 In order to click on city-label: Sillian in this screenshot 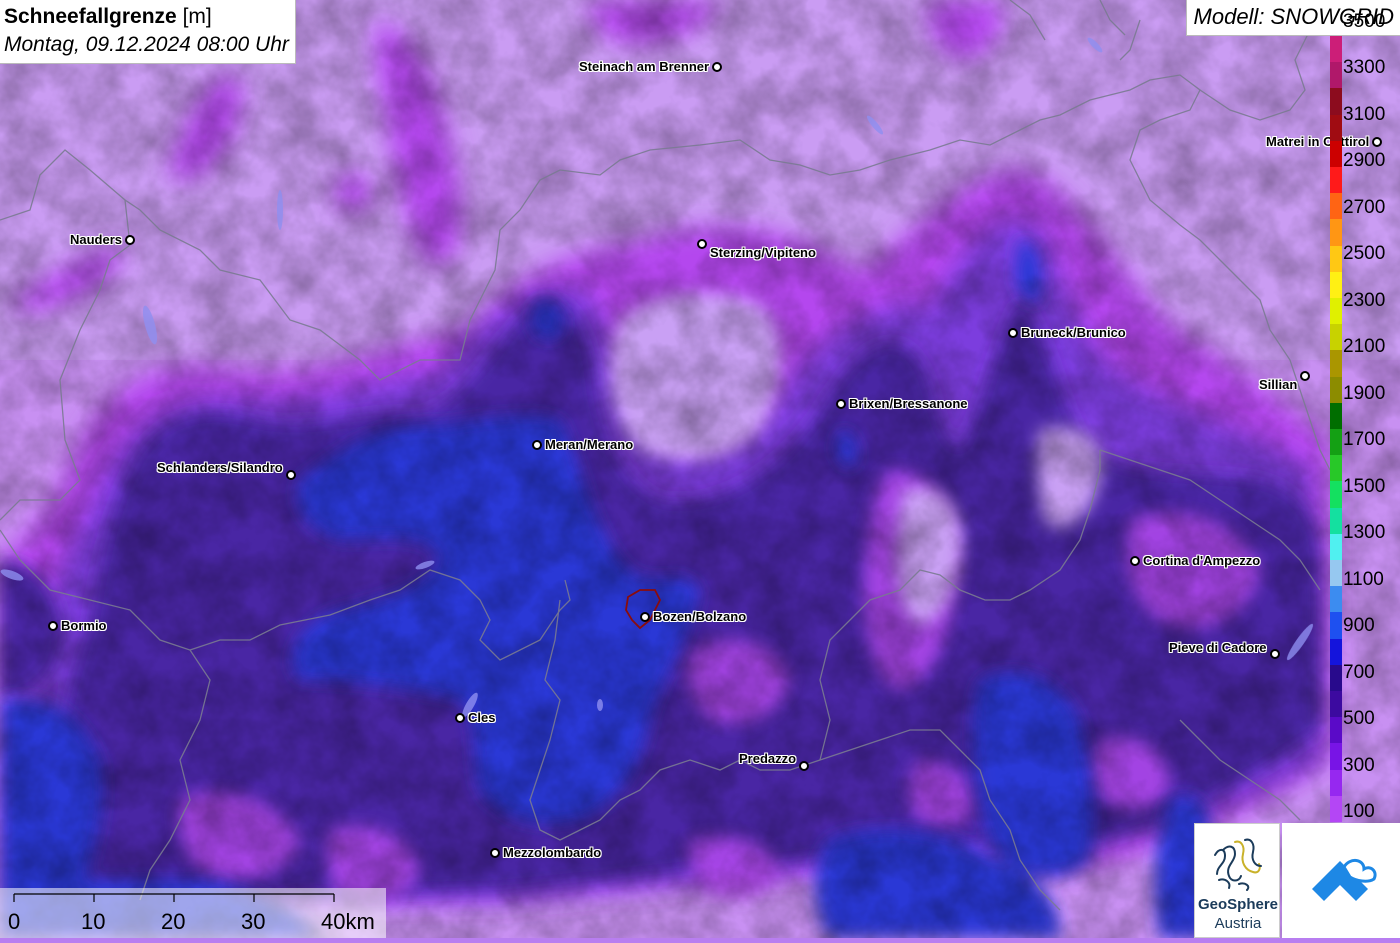, I will do `click(1278, 384)`.